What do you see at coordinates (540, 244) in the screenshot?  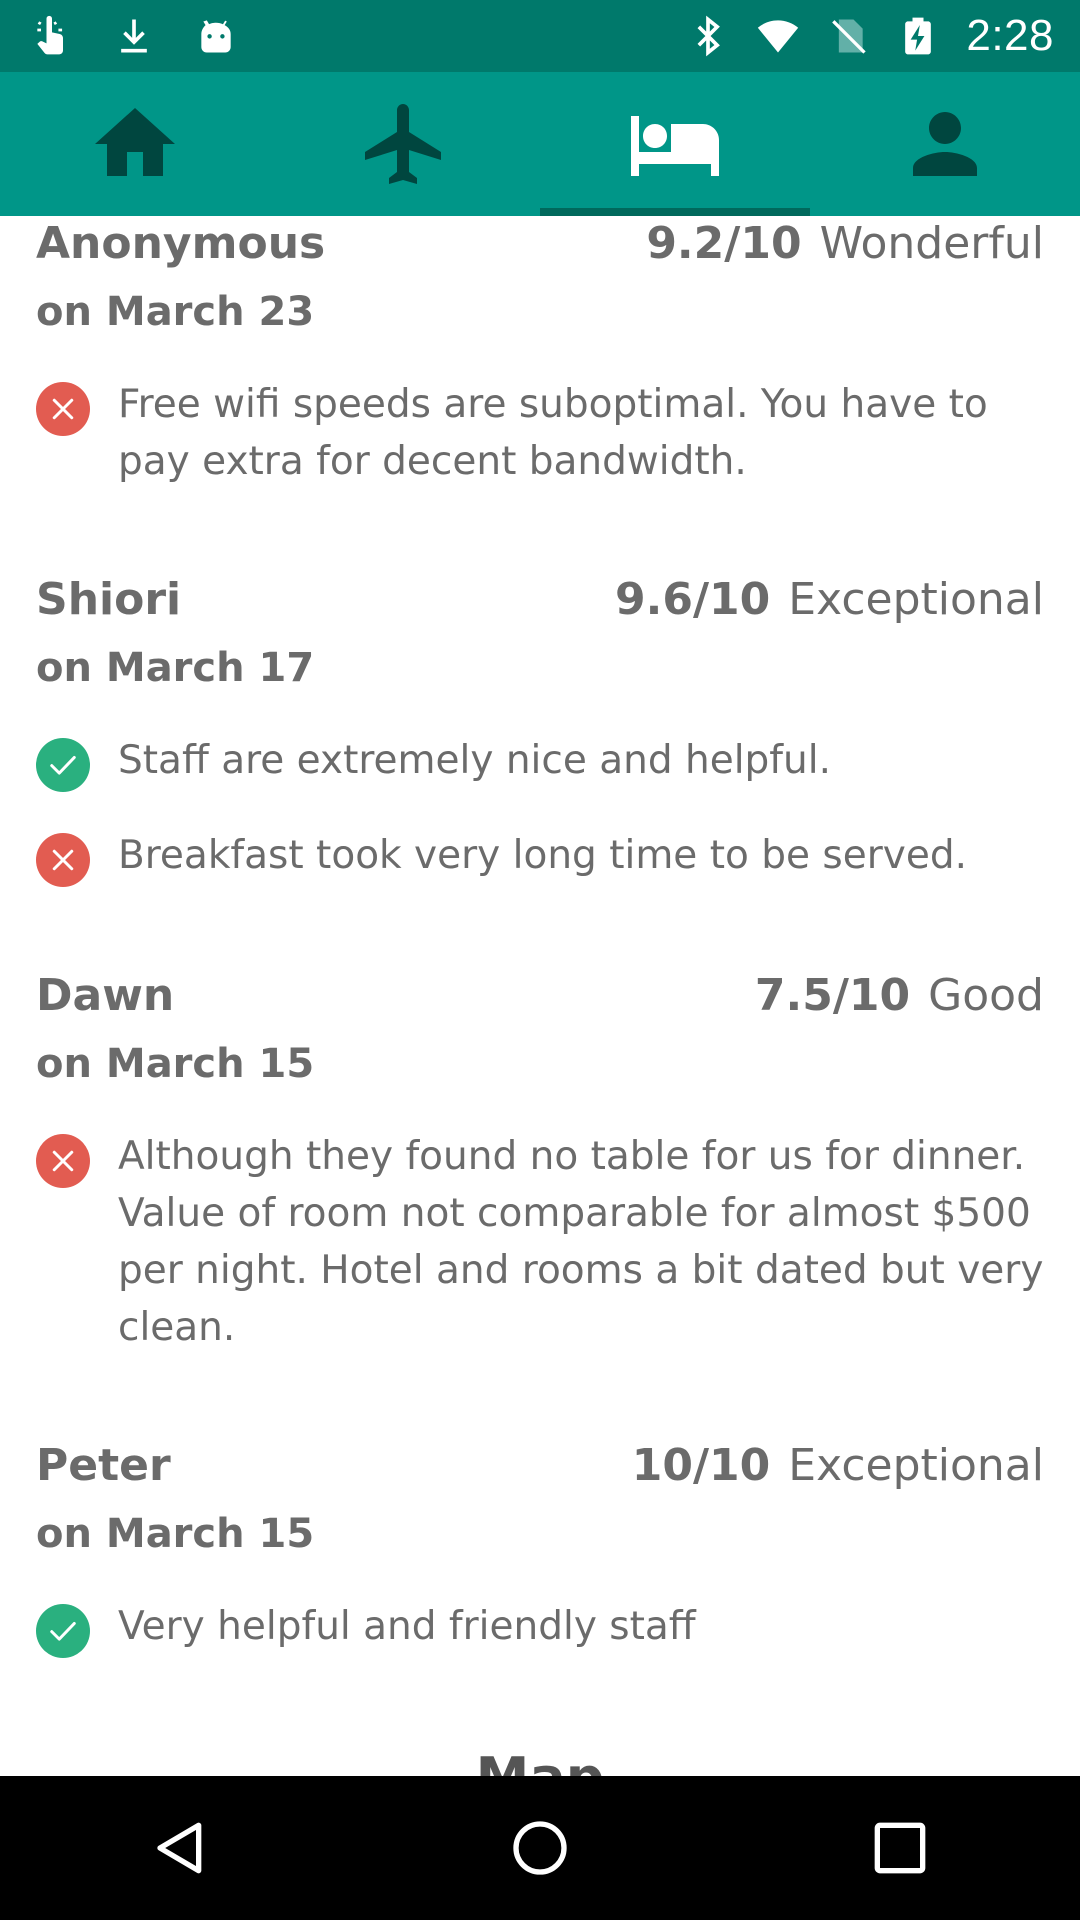 I see `review-header: Anonymous 9.2/10 Wonderful` at bounding box center [540, 244].